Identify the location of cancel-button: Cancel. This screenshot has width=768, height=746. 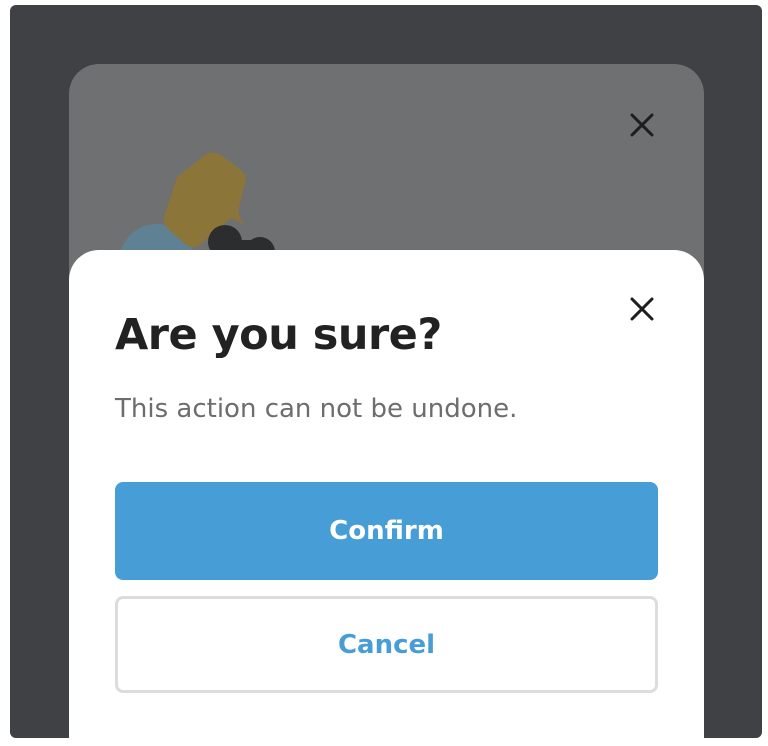
(386, 644).